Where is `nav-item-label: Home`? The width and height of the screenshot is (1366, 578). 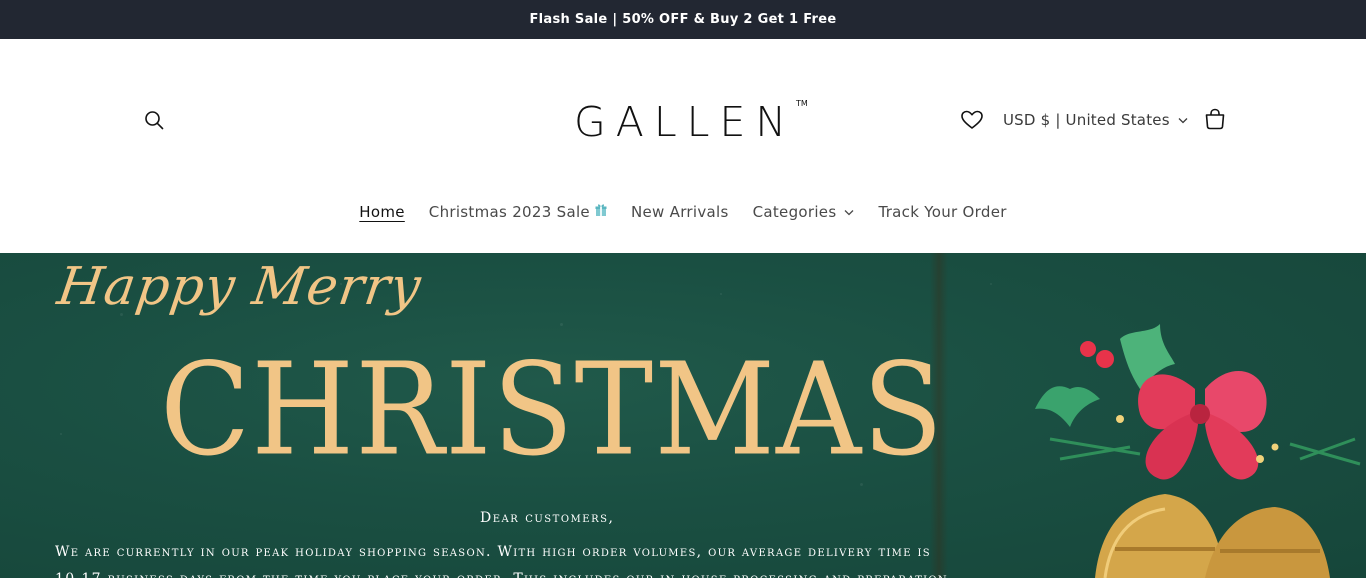 nav-item-label: Home is located at coordinates (382, 212).